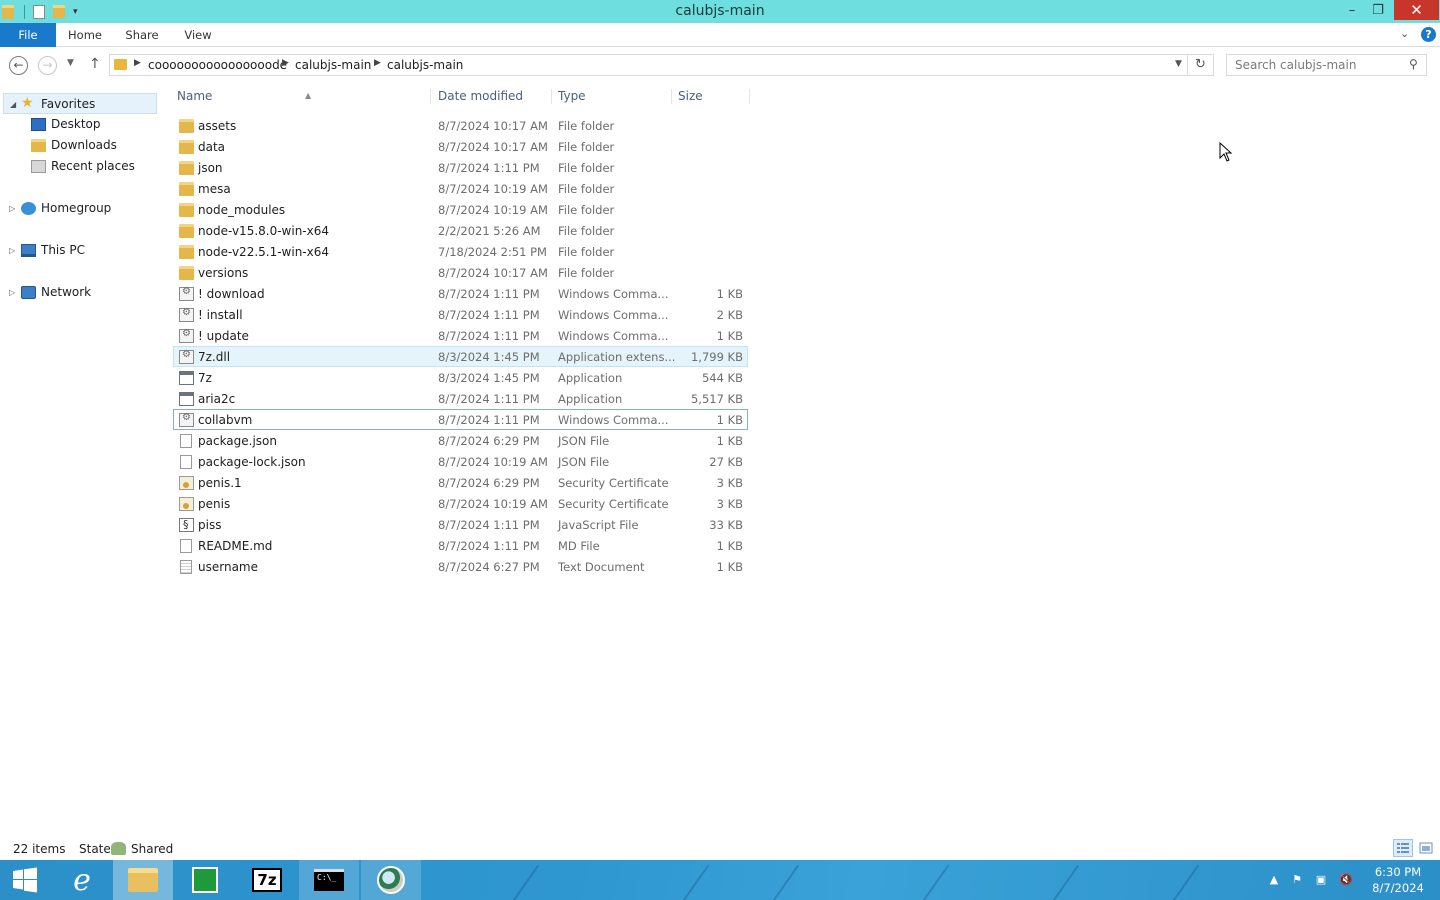 The image size is (1440, 900). What do you see at coordinates (460, 209) in the screenshot?
I see `file-row: node_modules 8/7/2024 10:19 AM File folder` at bounding box center [460, 209].